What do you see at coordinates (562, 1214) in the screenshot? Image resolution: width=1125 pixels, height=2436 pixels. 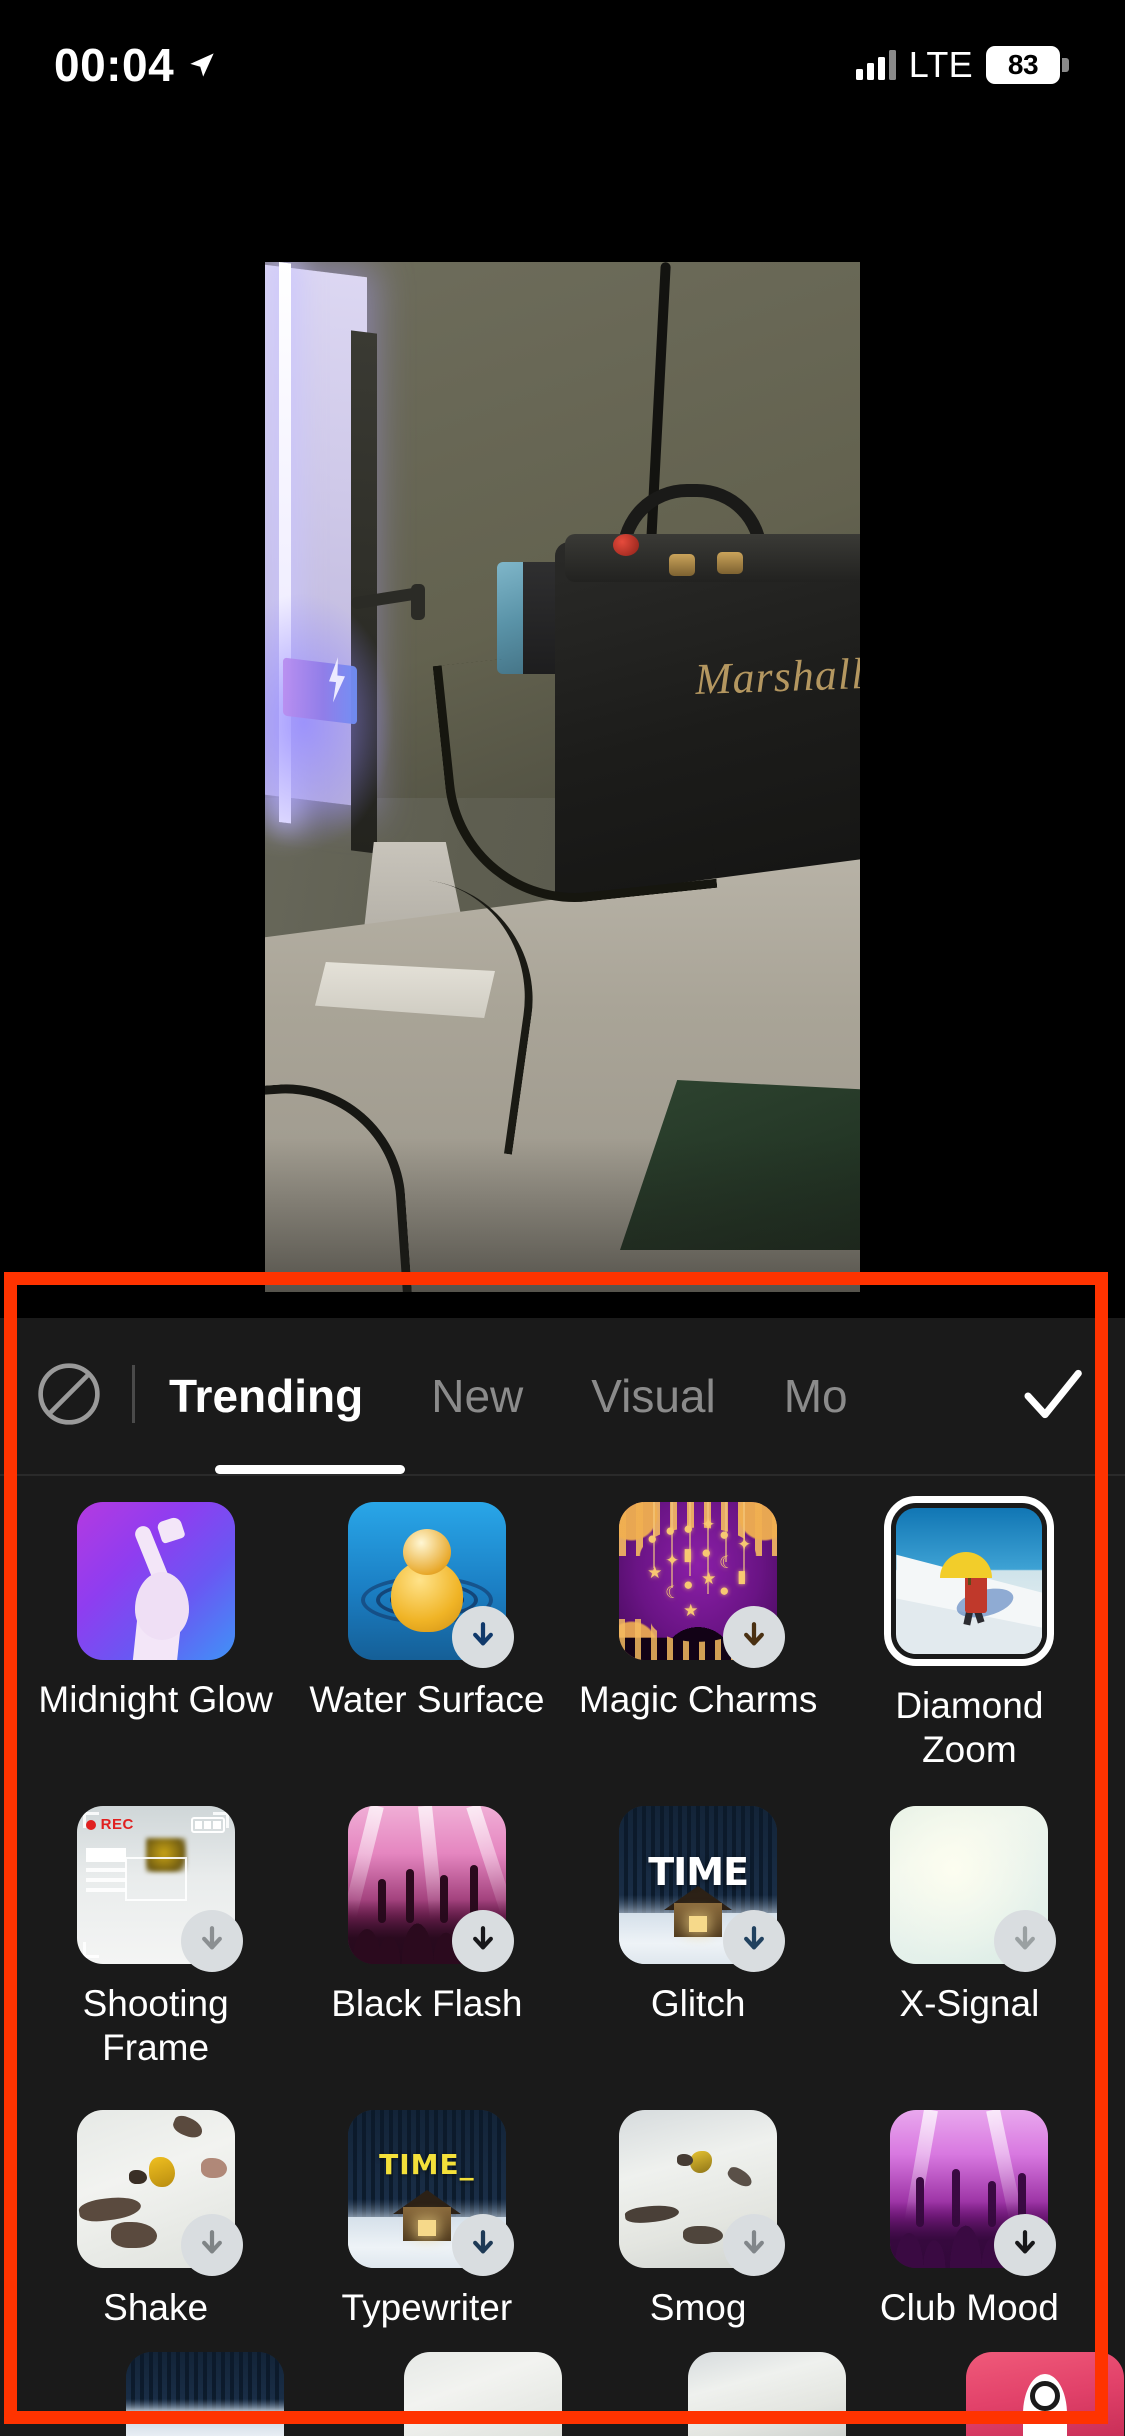 I see `preview-floor-shadow` at bounding box center [562, 1214].